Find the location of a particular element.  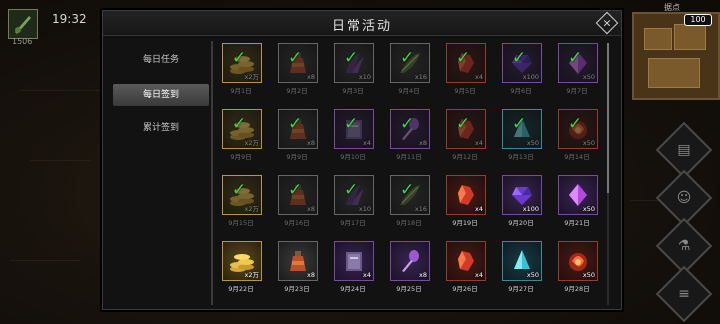

reward-date: 9月1日 is located at coordinates (241, 91).